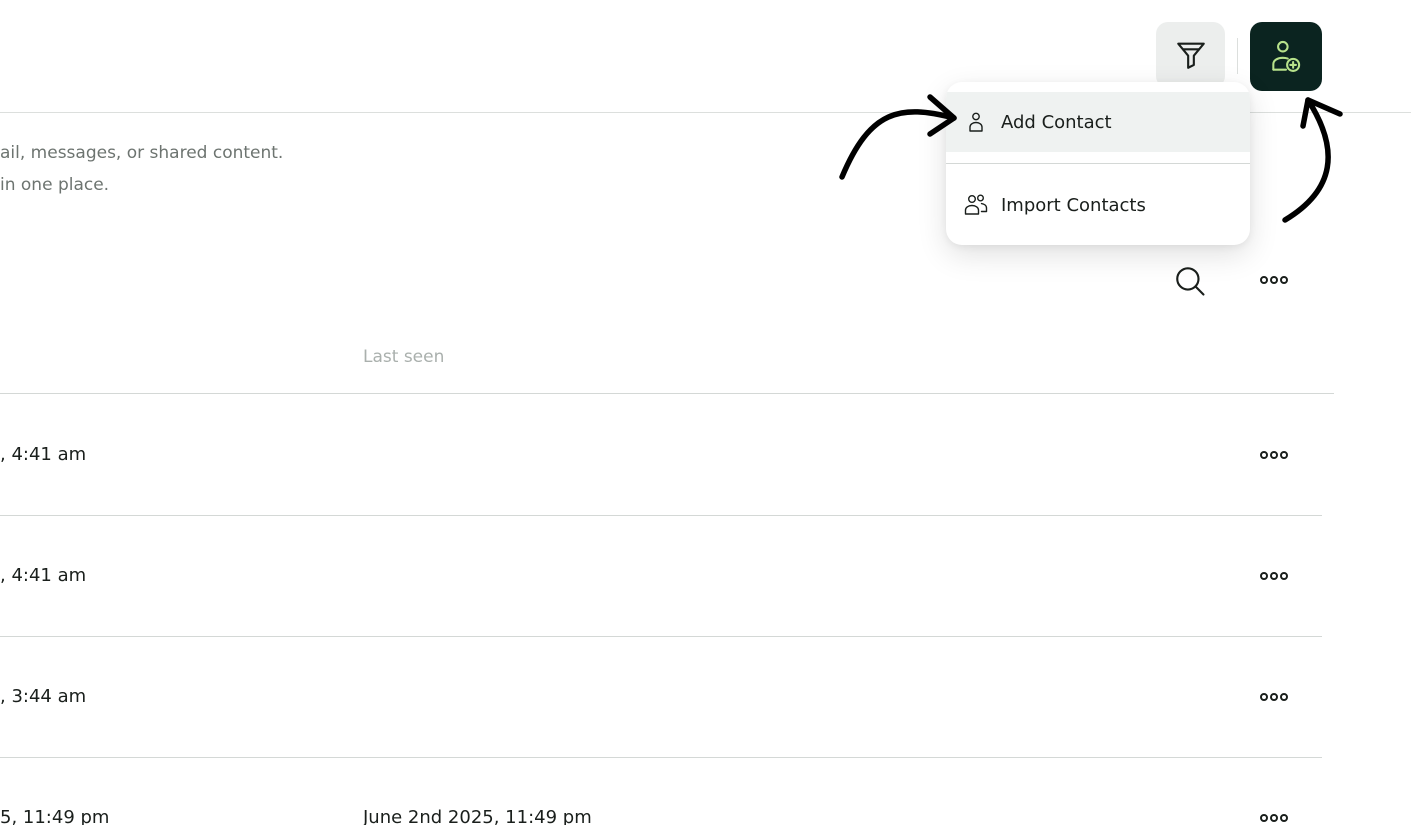 The image size is (1411, 825). What do you see at coordinates (1237, 56) in the screenshot?
I see `toolbar-separator` at bounding box center [1237, 56].